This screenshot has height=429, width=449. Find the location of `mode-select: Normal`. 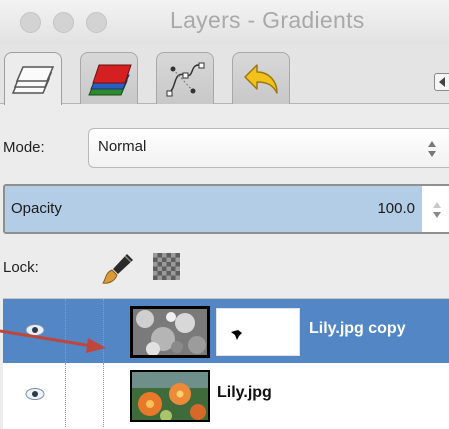

mode-select: Normal is located at coordinates (268, 148).